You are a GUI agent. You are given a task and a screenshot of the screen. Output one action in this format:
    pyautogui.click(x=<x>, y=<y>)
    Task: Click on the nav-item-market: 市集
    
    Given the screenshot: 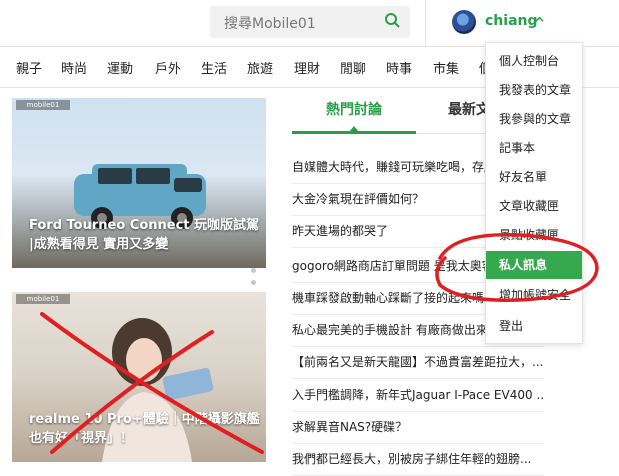 What is the action you would take?
    pyautogui.click(x=446, y=67)
    